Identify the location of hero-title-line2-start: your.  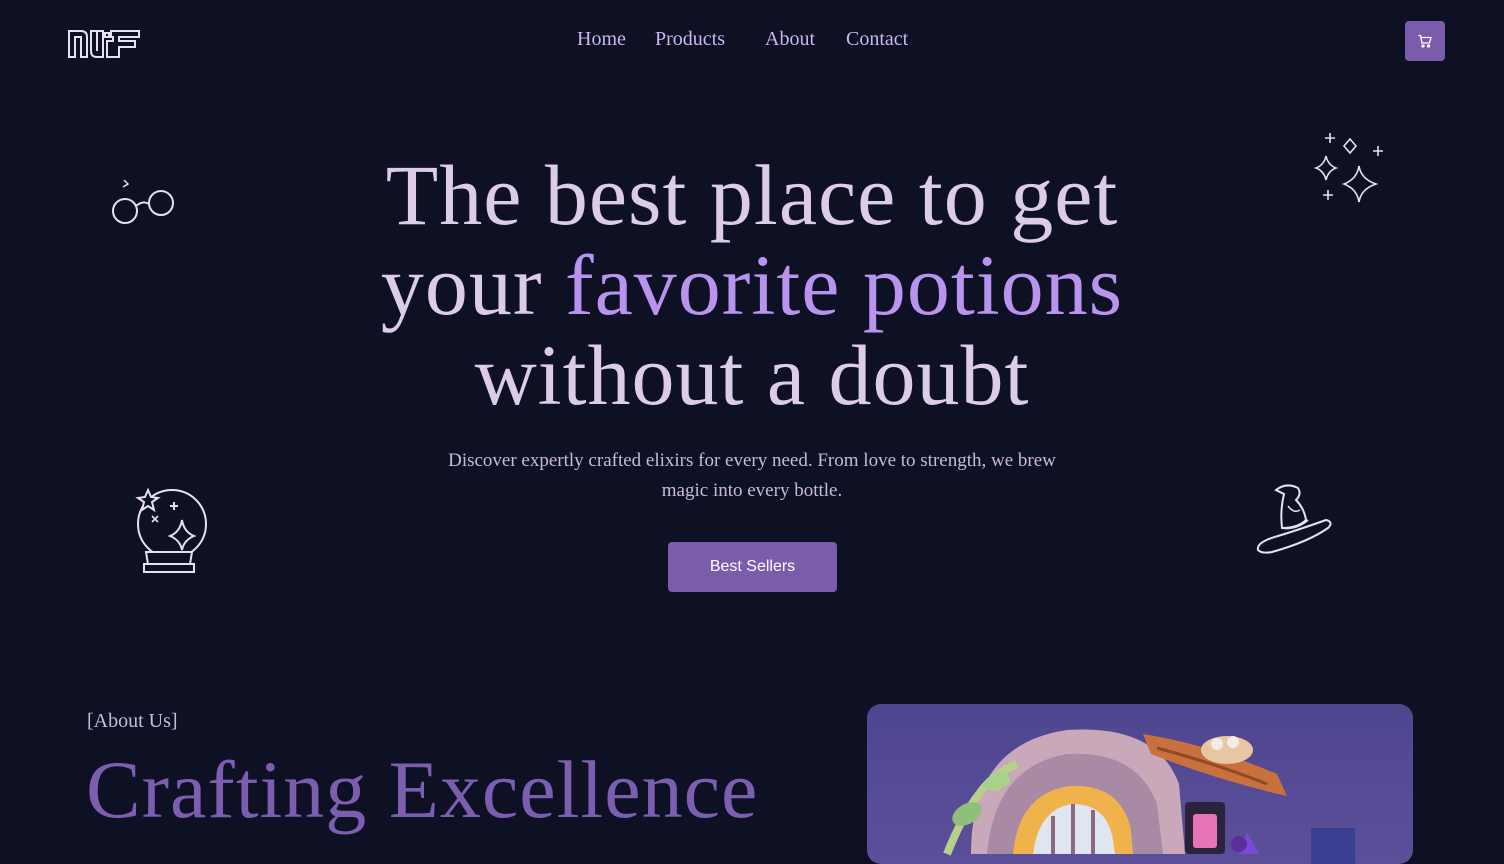
(461, 285).